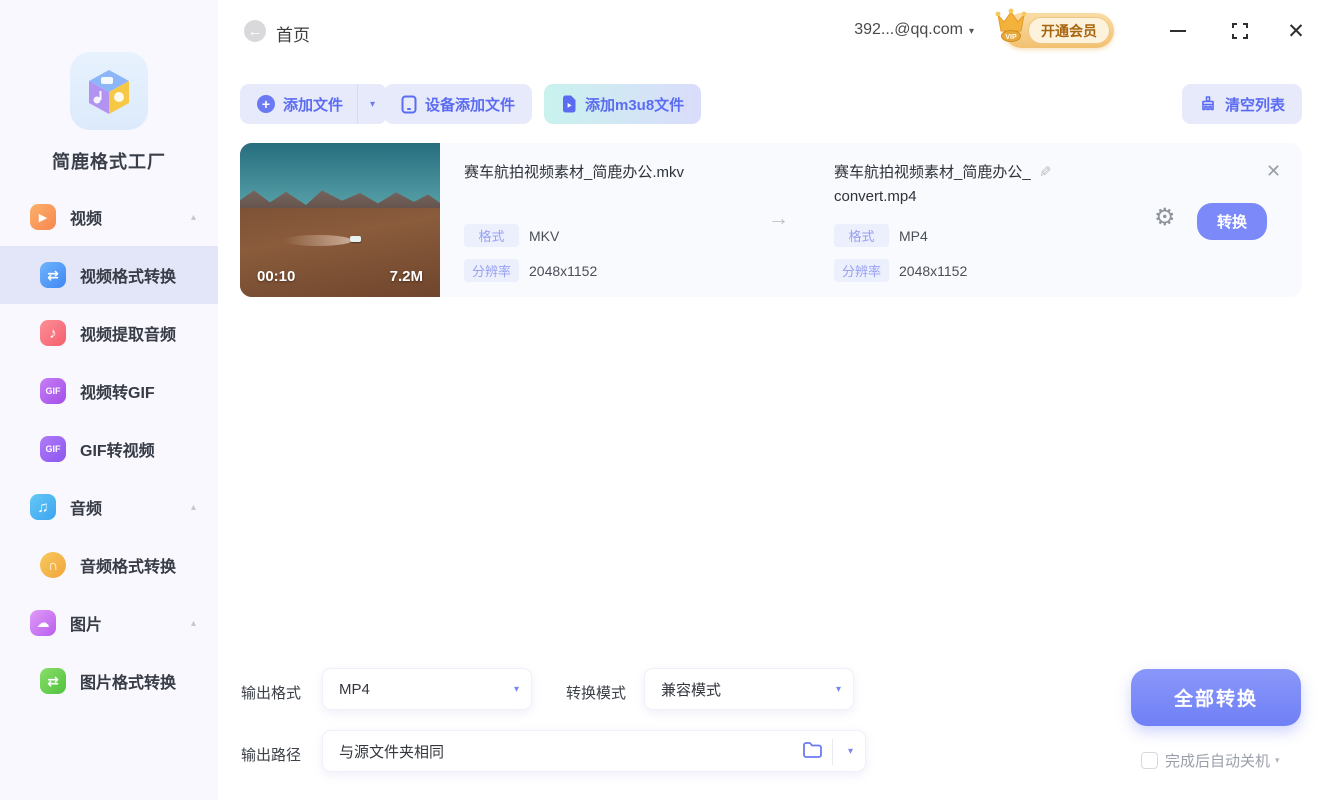  What do you see at coordinates (276, 276) in the screenshot?
I see `video-duration: 00:10` at bounding box center [276, 276].